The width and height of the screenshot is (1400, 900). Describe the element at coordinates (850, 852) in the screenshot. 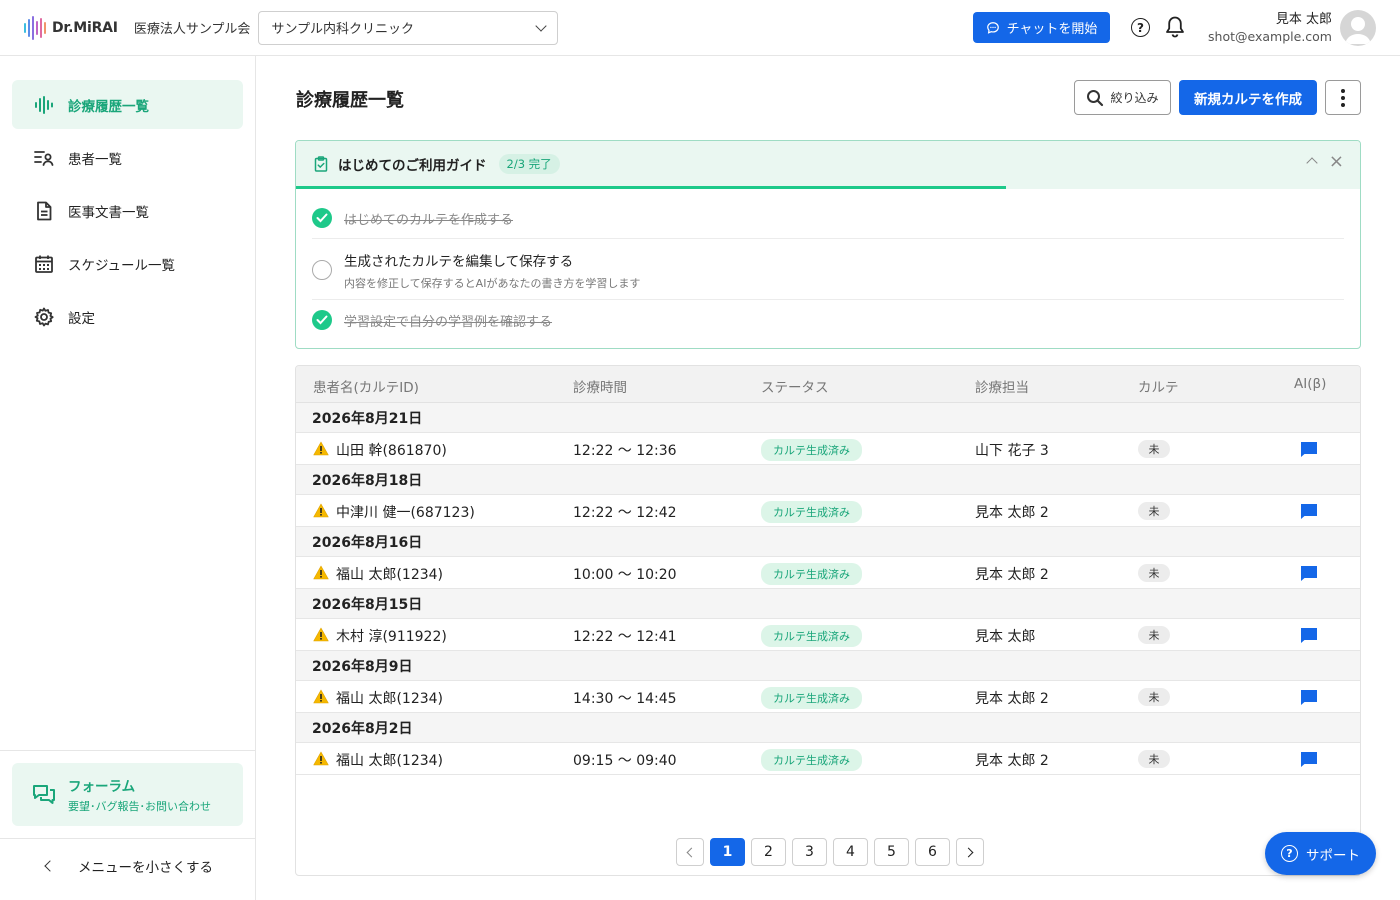

I see `page-button-4: 4` at that location.